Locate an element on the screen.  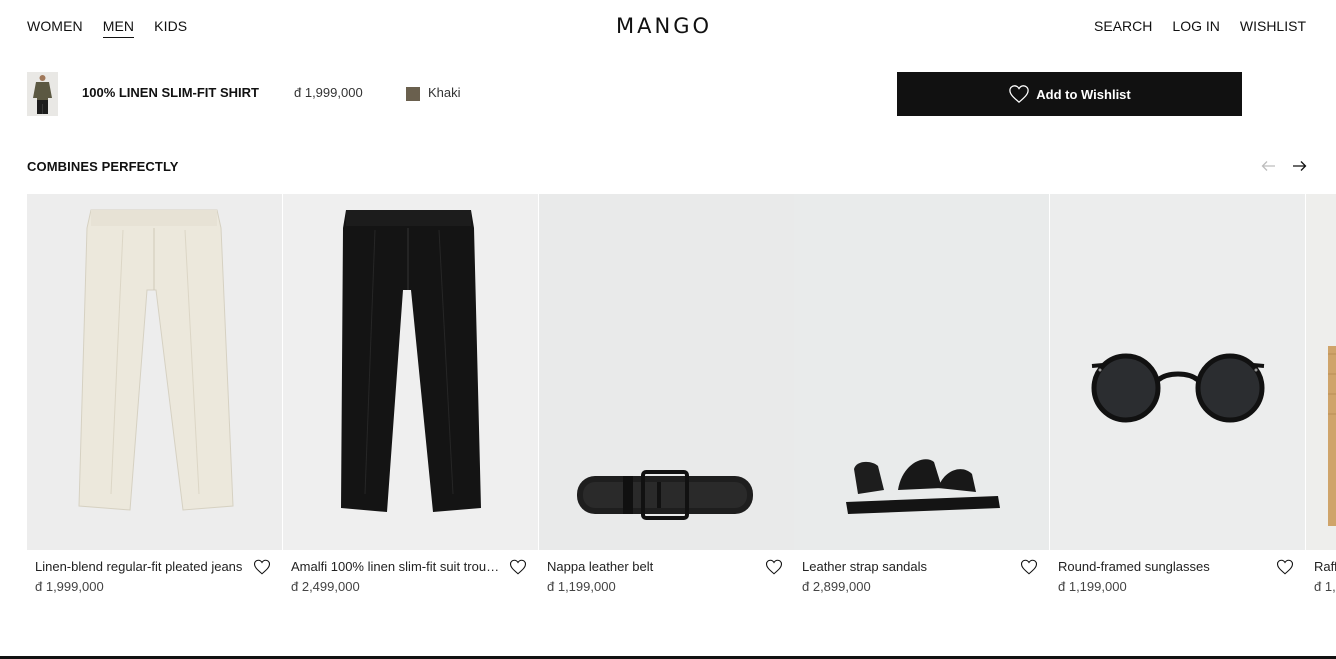
product-title: Leather strap sandals is located at coordinates (908, 566).